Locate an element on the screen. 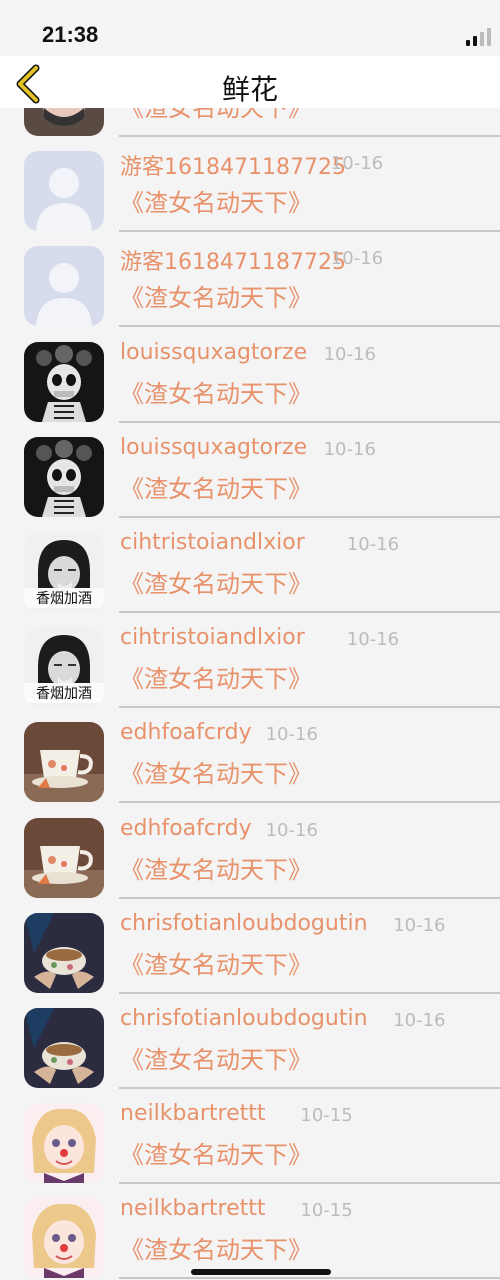  divider is located at coordinates (309, 1278).